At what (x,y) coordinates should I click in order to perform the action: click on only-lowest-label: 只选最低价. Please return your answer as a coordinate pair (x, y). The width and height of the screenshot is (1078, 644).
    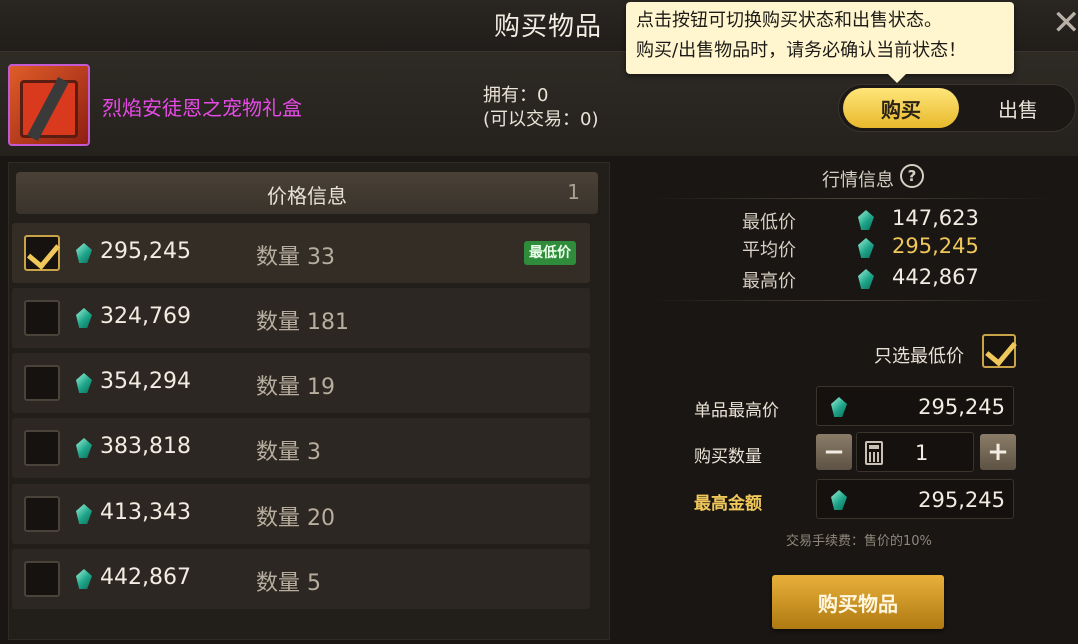
    Looking at the image, I should click on (919, 356).